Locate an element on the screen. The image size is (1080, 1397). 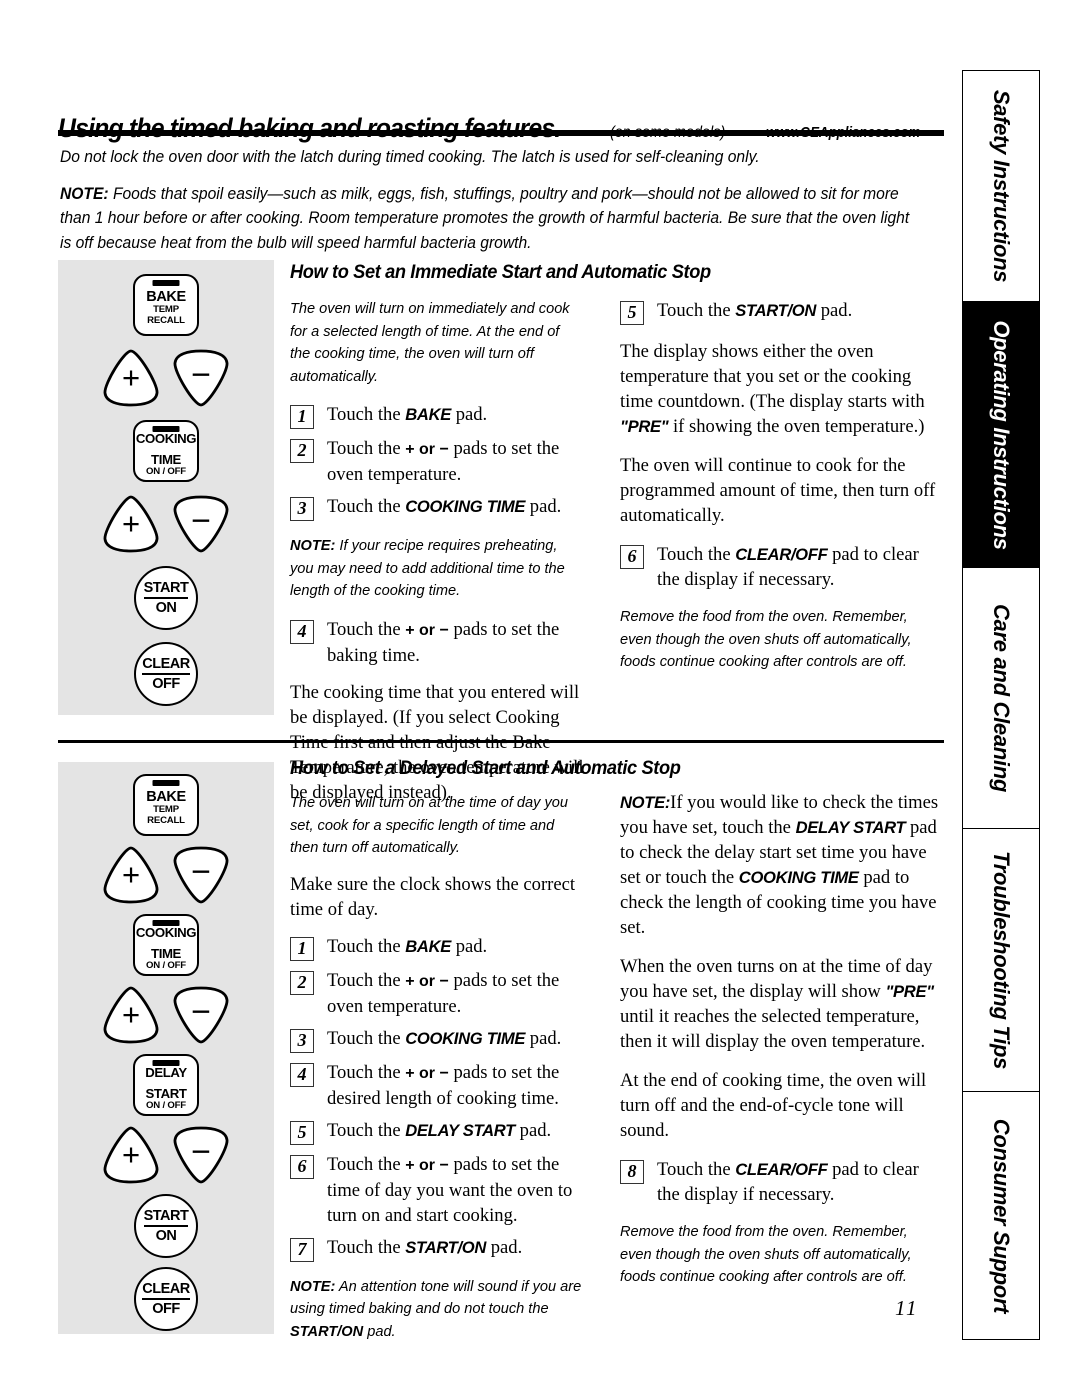
delay-start-pad-label2: START is located at coordinates (166, 1093).